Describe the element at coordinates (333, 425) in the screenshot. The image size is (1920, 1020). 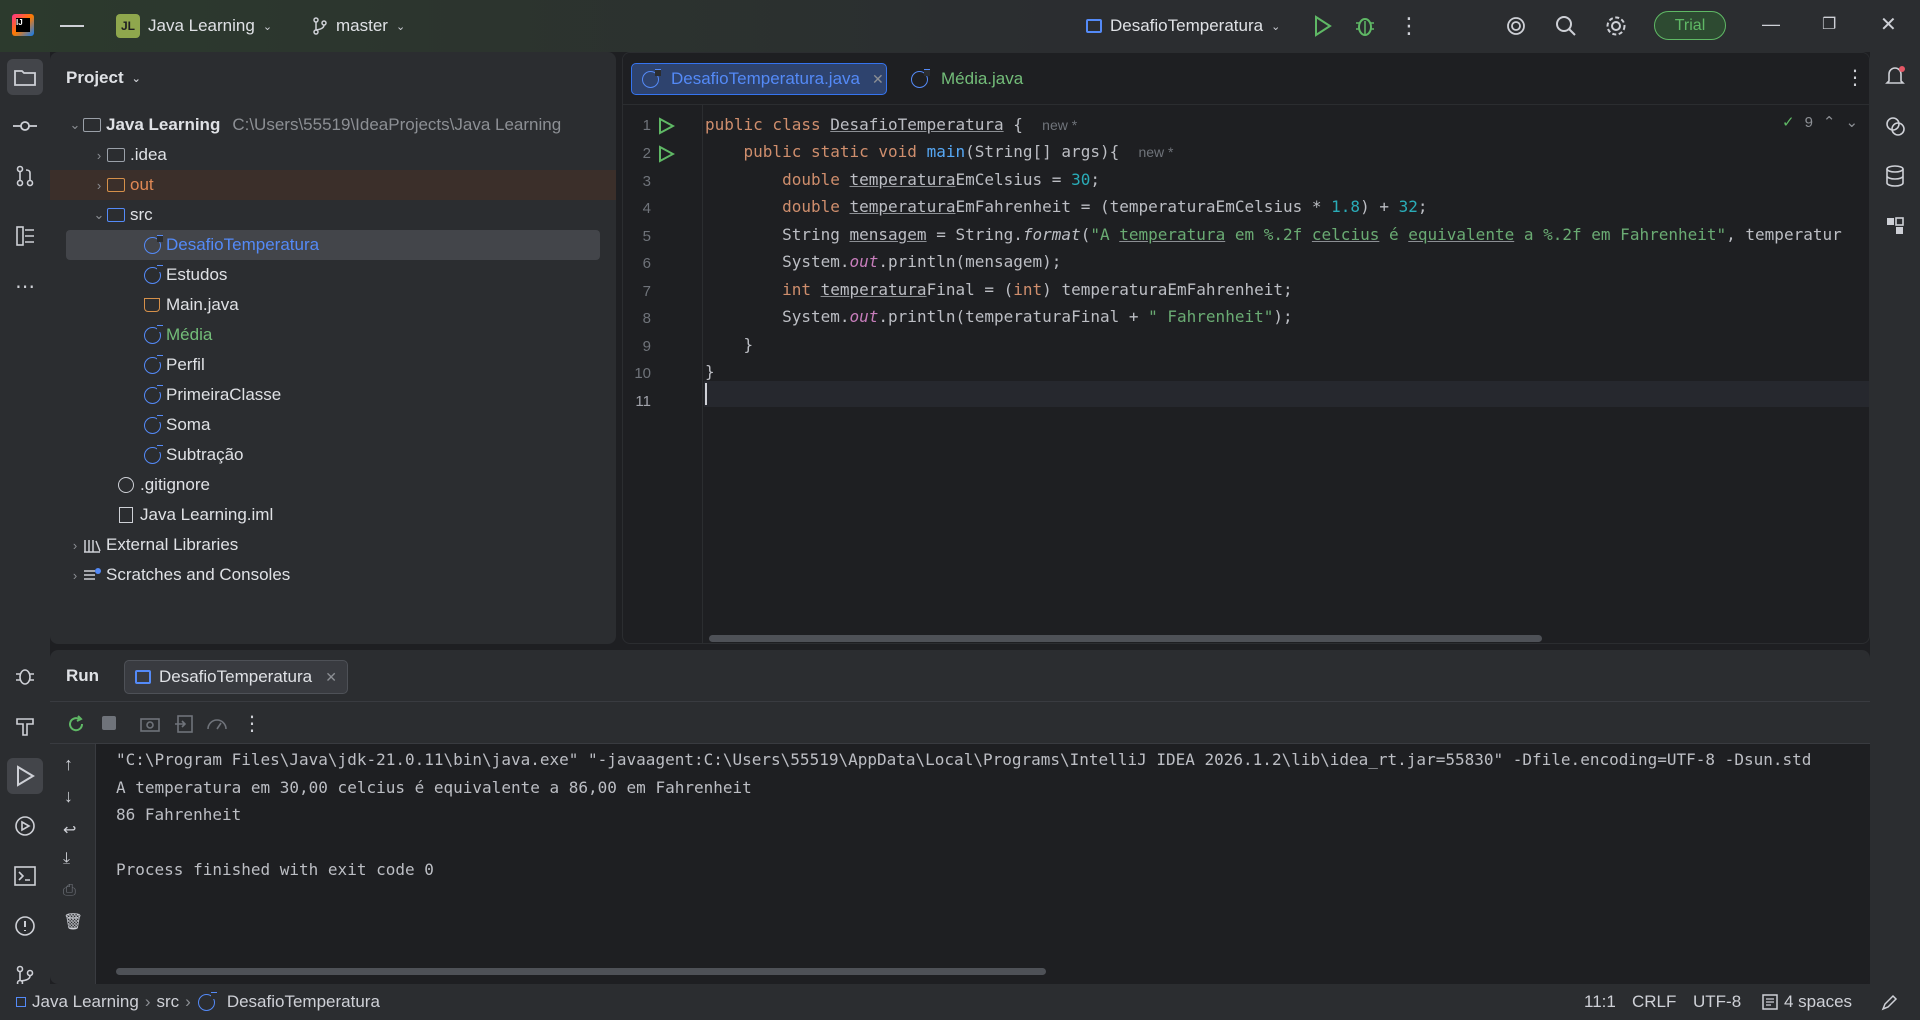
I see `tree-node-soma: Soma` at that location.